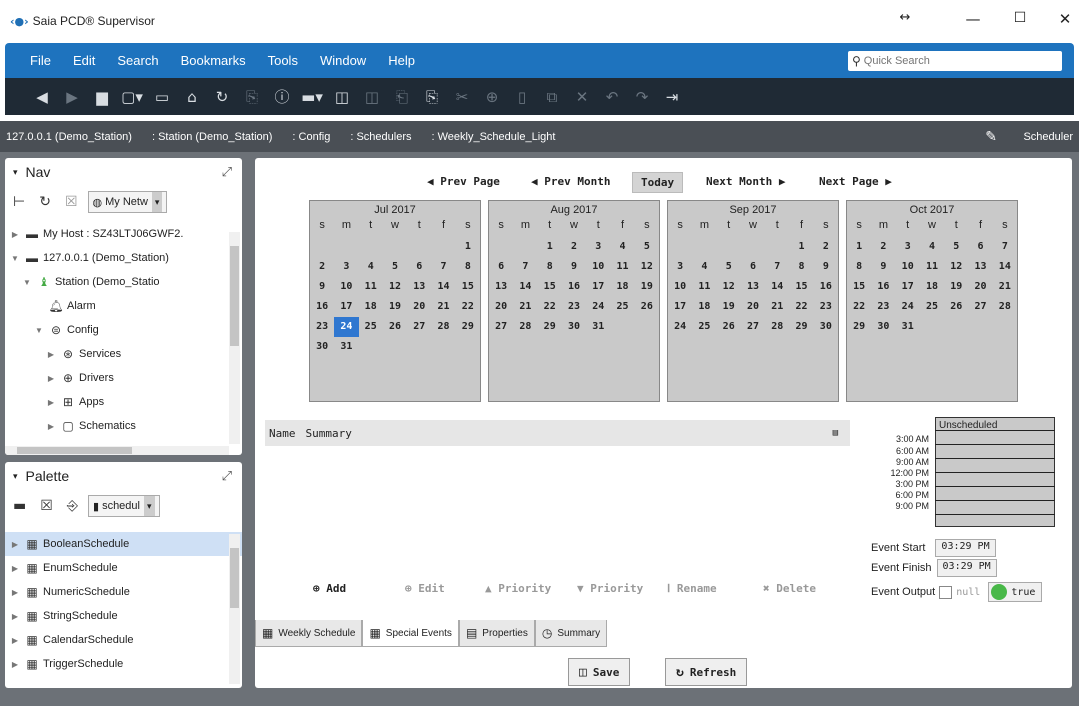 The height and width of the screenshot is (706, 1079). I want to click on calendar-day: 17, so click(346, 307).